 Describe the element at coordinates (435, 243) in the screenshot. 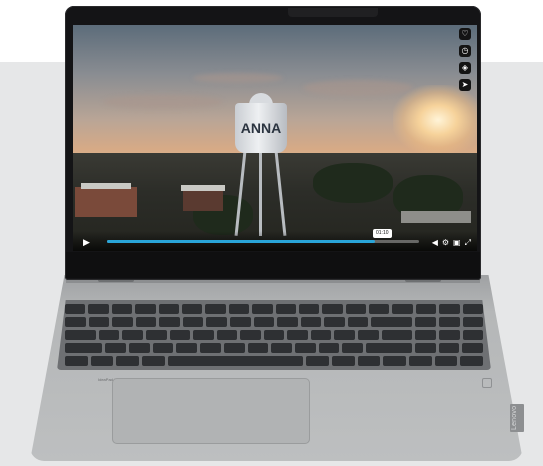

I see `volume-icon: ◀` at that location.